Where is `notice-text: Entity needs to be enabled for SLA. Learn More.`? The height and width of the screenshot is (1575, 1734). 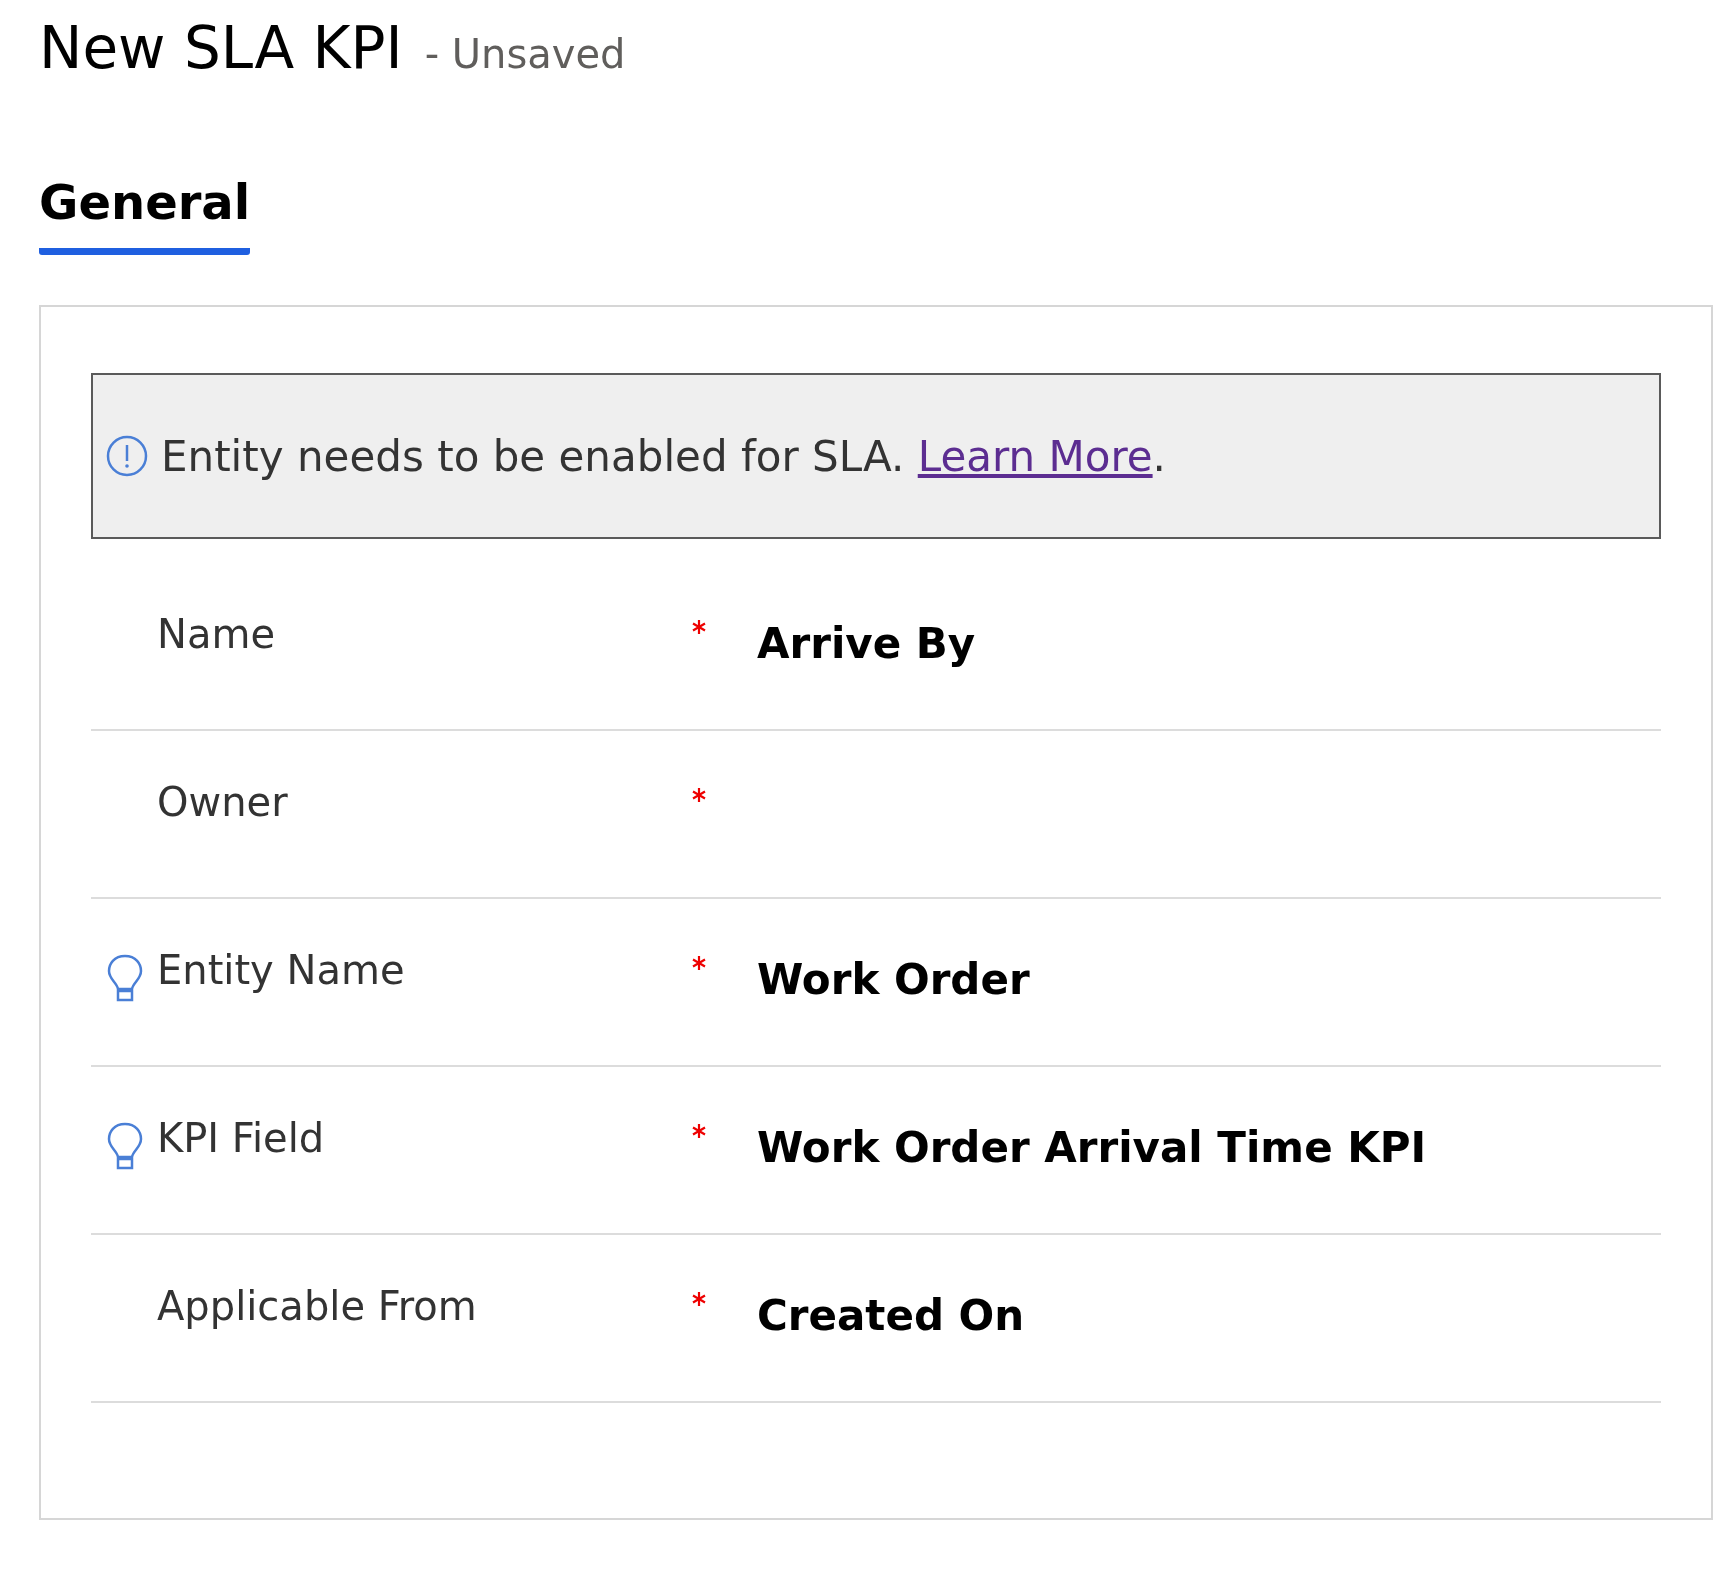
notice-text: Entity needs to be enabled for SLA. Learn More. is located at coordinates (663, 456).